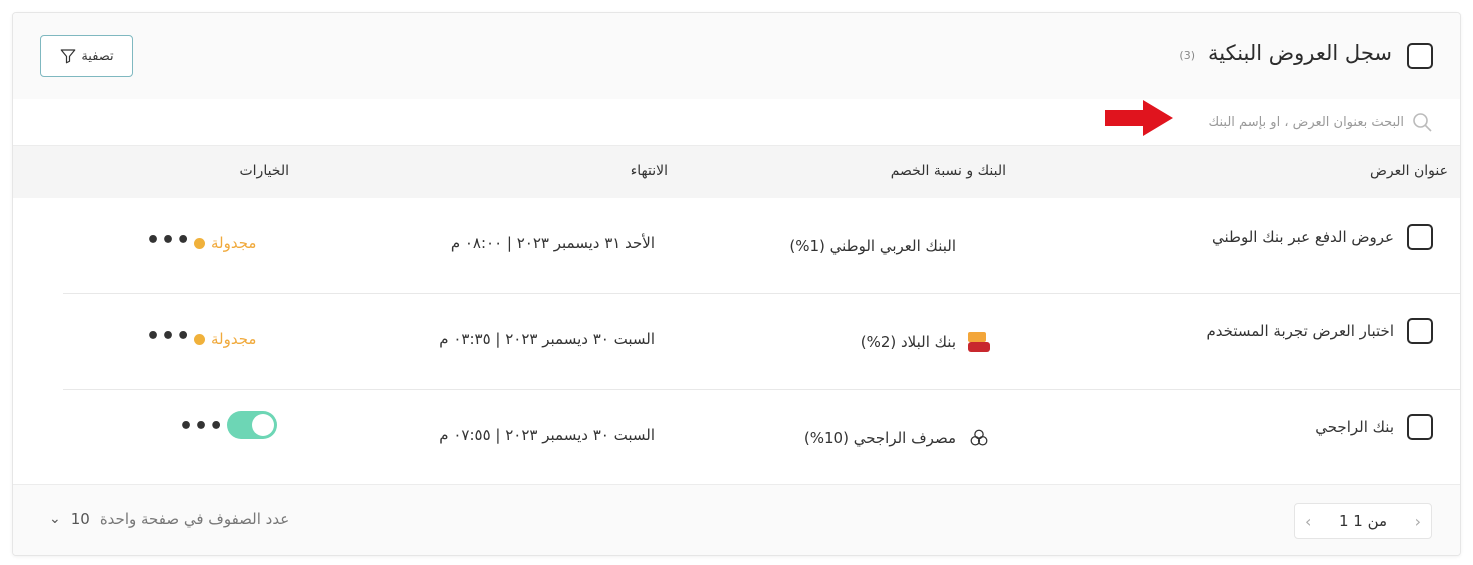 The image size is (1473, 565). What do you see at coordinates (552, 243) in the screenshot?
I see `expiry-date: الأحد ٣١ ديسمبر ٢٠٢٣ | ٠٨:٠٠ م` at bounding box center [552, 243].